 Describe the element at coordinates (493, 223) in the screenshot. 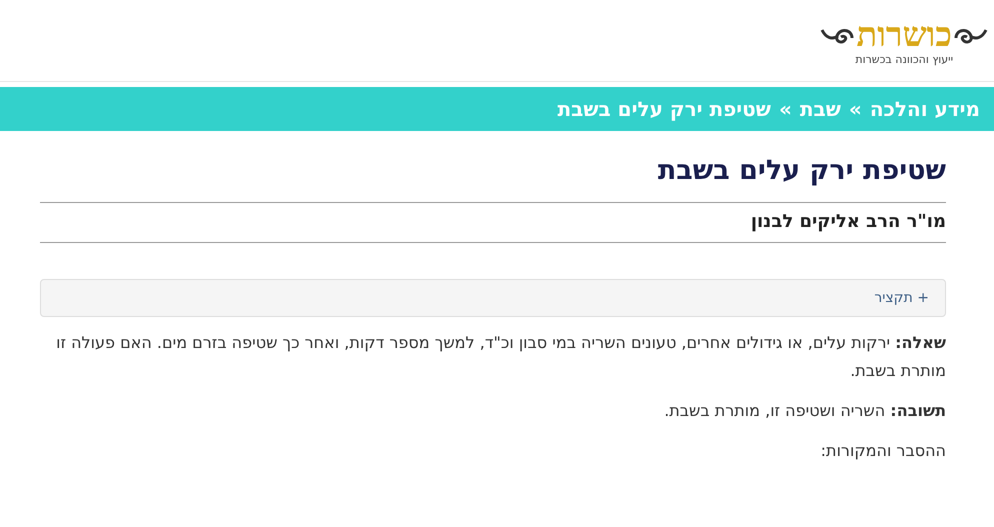

I see `article-author: מו"ר הרב אליקים לבנון` at that location.